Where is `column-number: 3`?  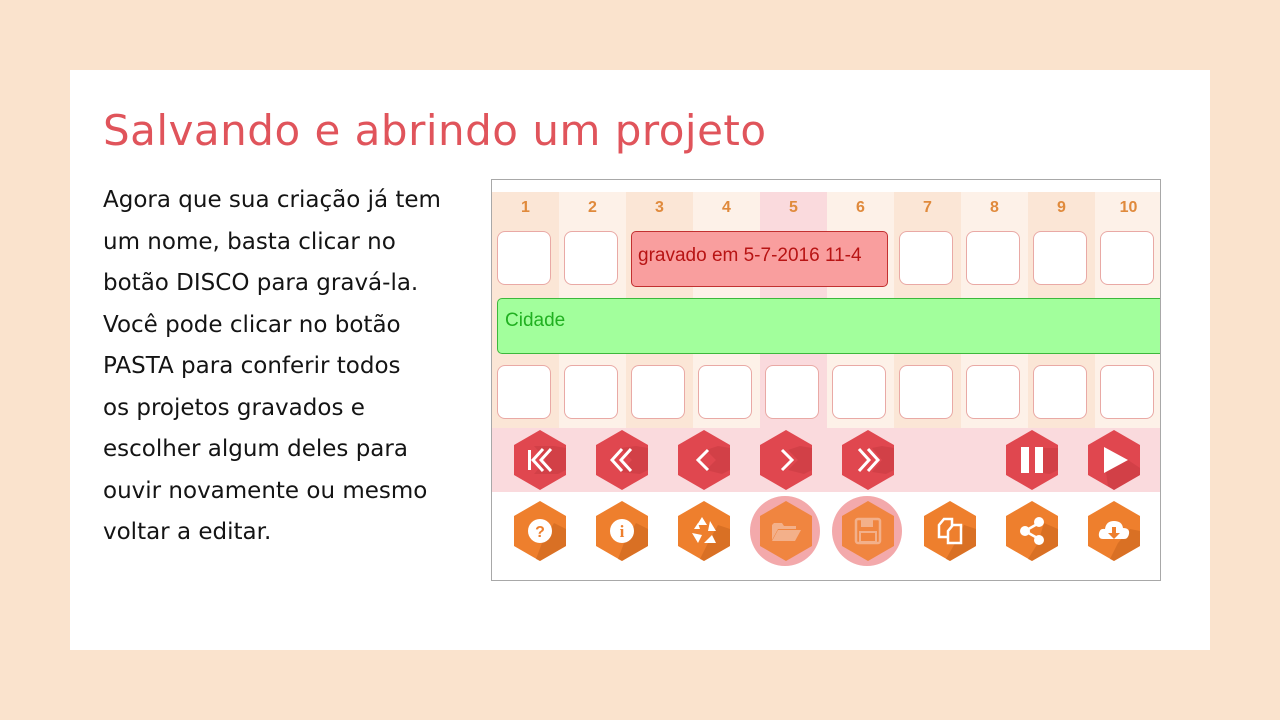 column-number: 3 is located at coordinates (659, 207).